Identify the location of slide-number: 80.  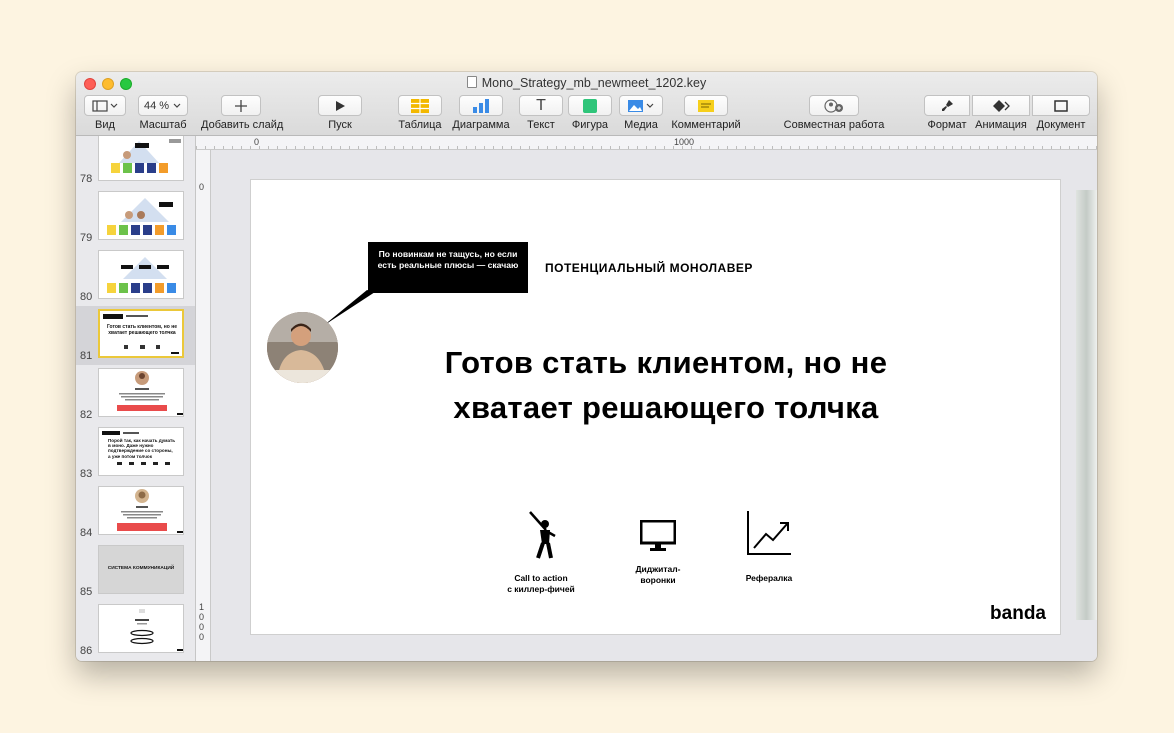
(86, 297).